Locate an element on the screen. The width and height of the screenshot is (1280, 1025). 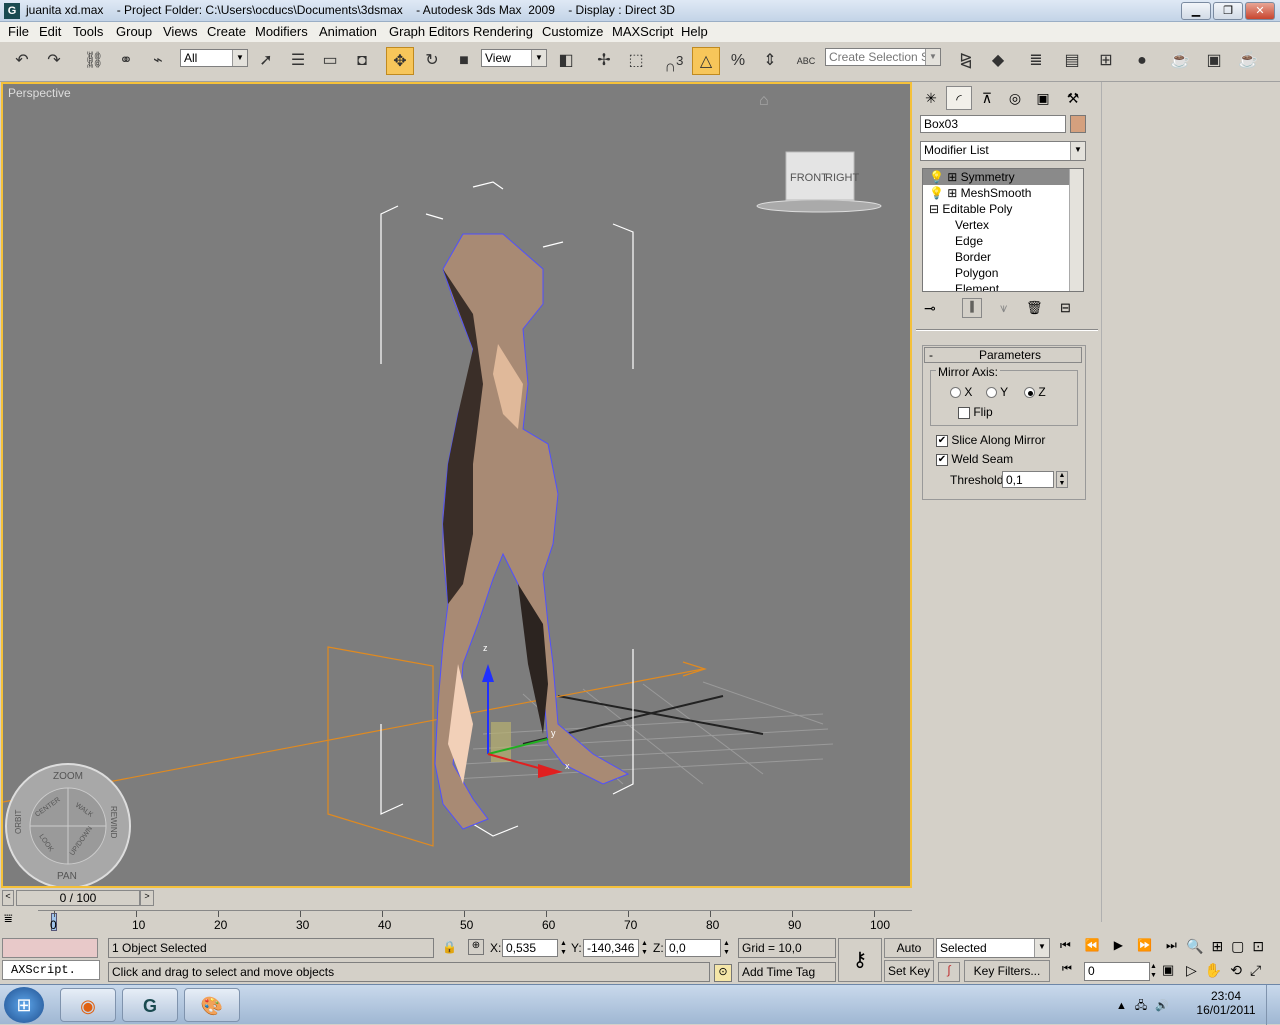
menu-rendering: Rendering is located at coordinates (503, 31).